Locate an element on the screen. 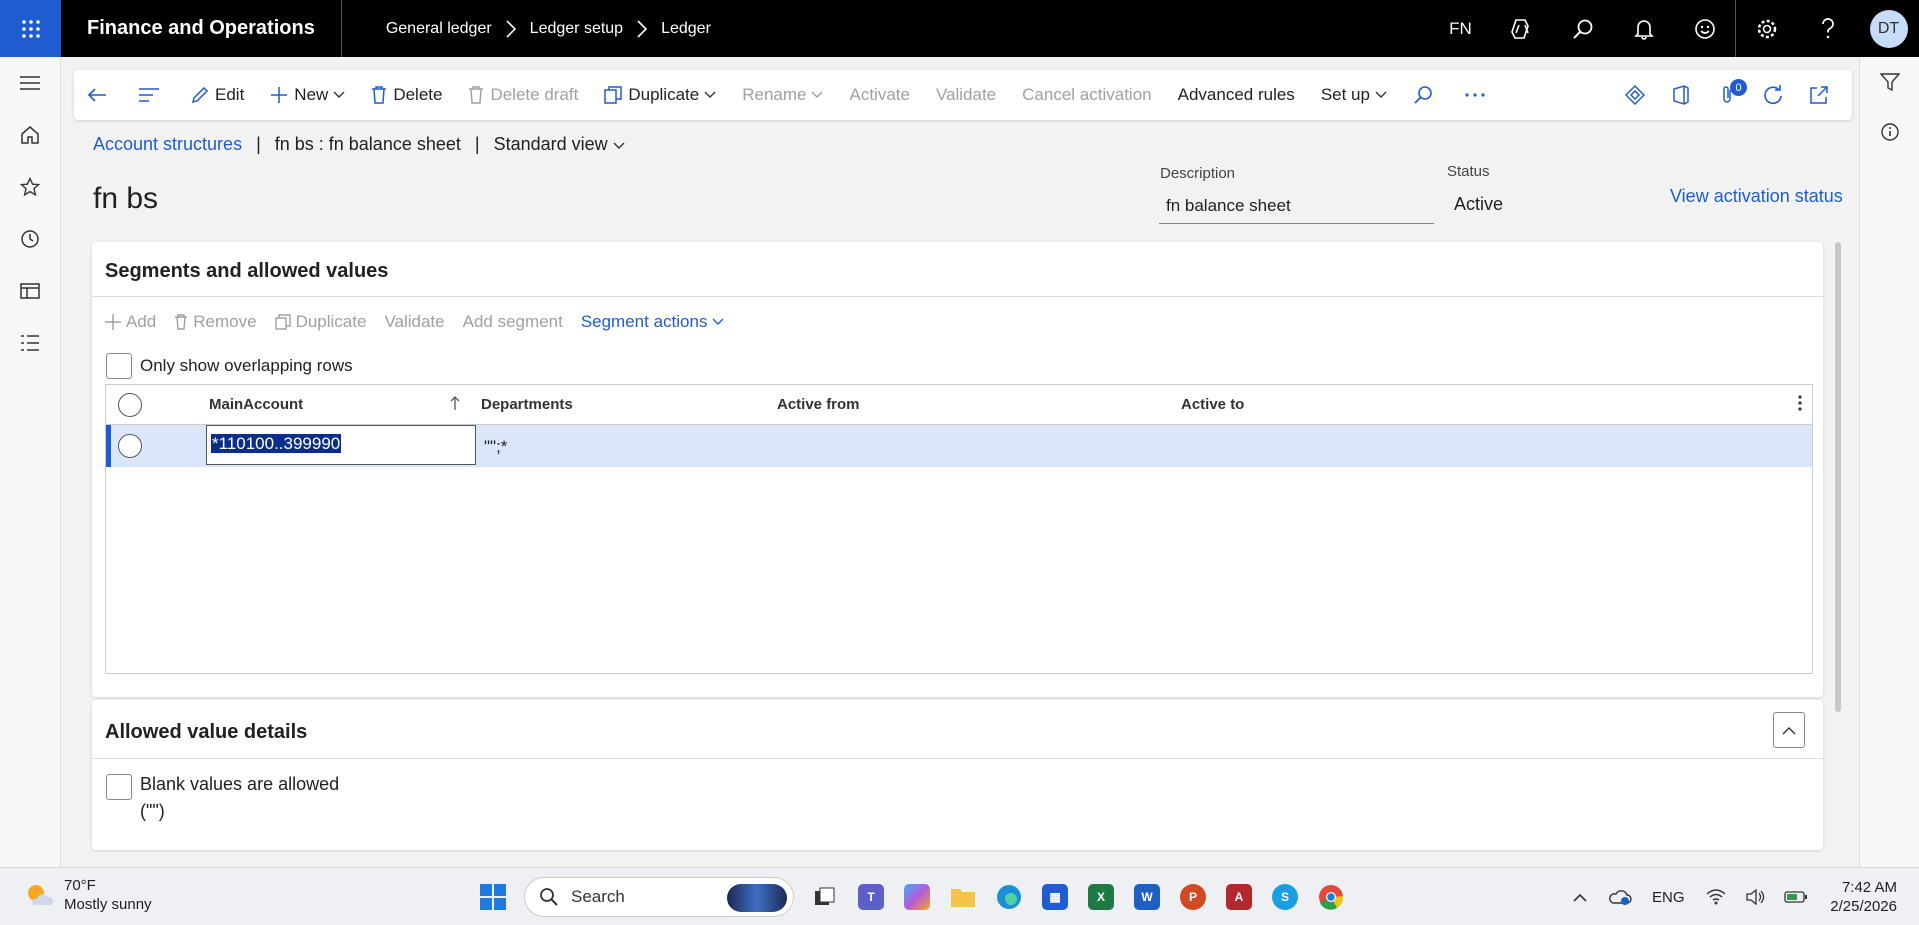  remove-button: Remove is located at coordinates (215, 322).